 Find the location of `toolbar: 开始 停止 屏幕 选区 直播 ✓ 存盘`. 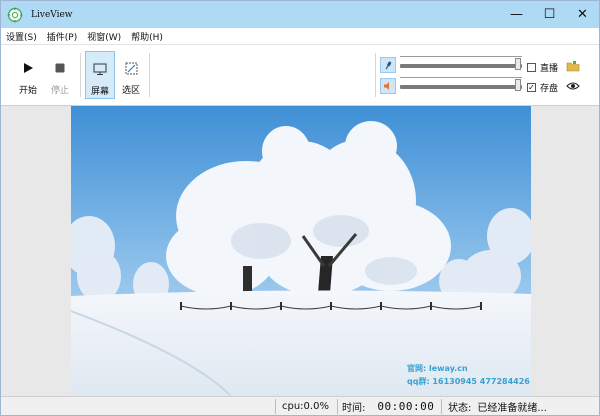

toolbar: 开始 停止 屏幕 选区 直播 ✓ 存盘 is located at coordinates (300, 75).